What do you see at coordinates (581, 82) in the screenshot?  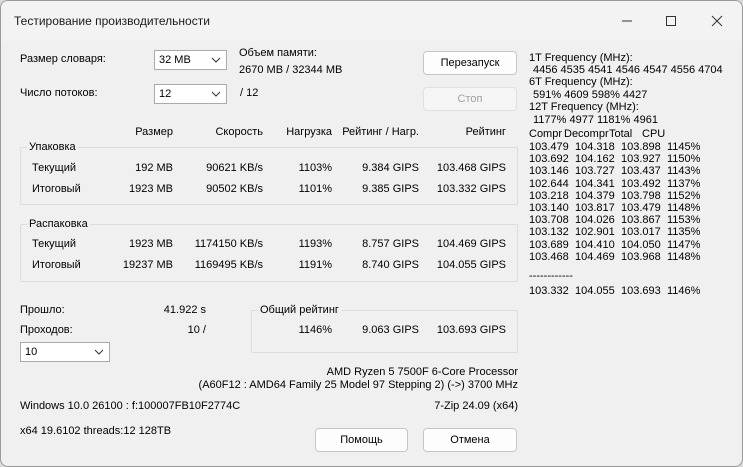 I see `freq-6t-label: 6T Frequency (MHz):` at bounding box center [581, 82].